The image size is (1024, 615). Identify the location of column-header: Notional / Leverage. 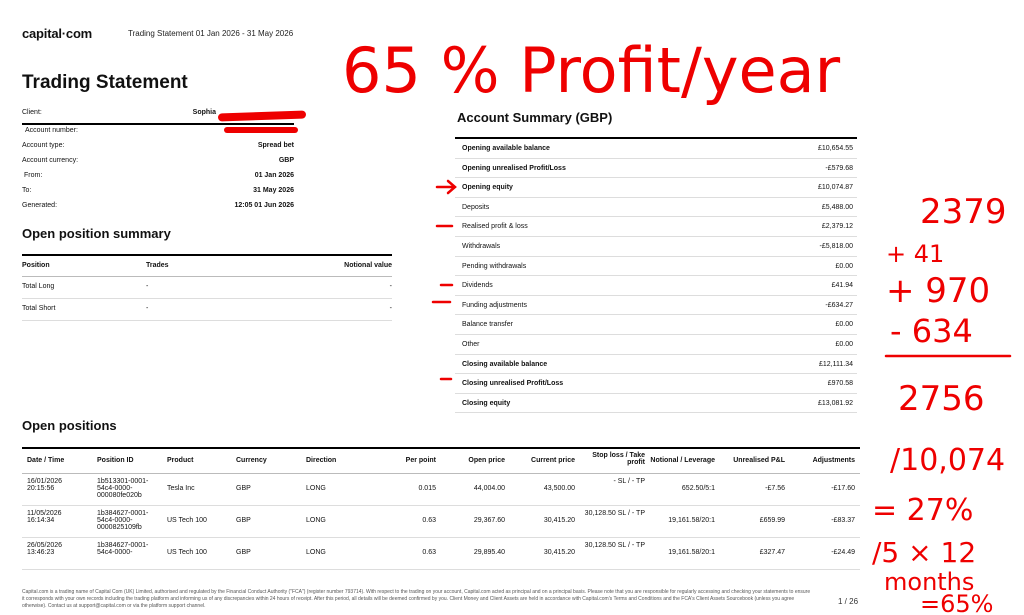
(682, 460).